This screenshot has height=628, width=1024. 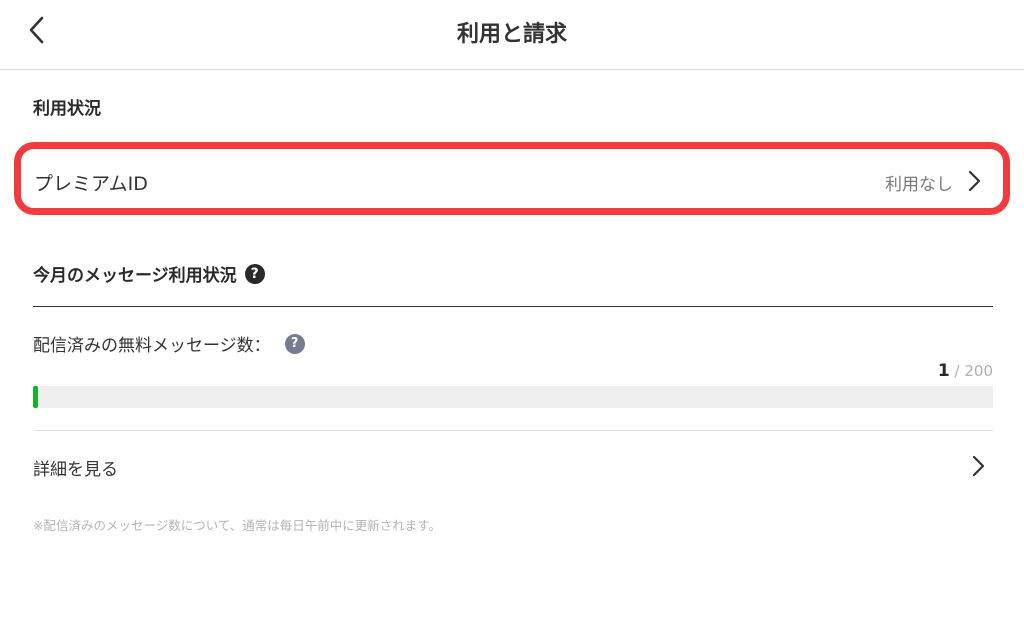 What do you see at coordinates (67, 109) in the screenshot?
I see `usage-section-title: 利用状況` at bounding box center [67, 109].